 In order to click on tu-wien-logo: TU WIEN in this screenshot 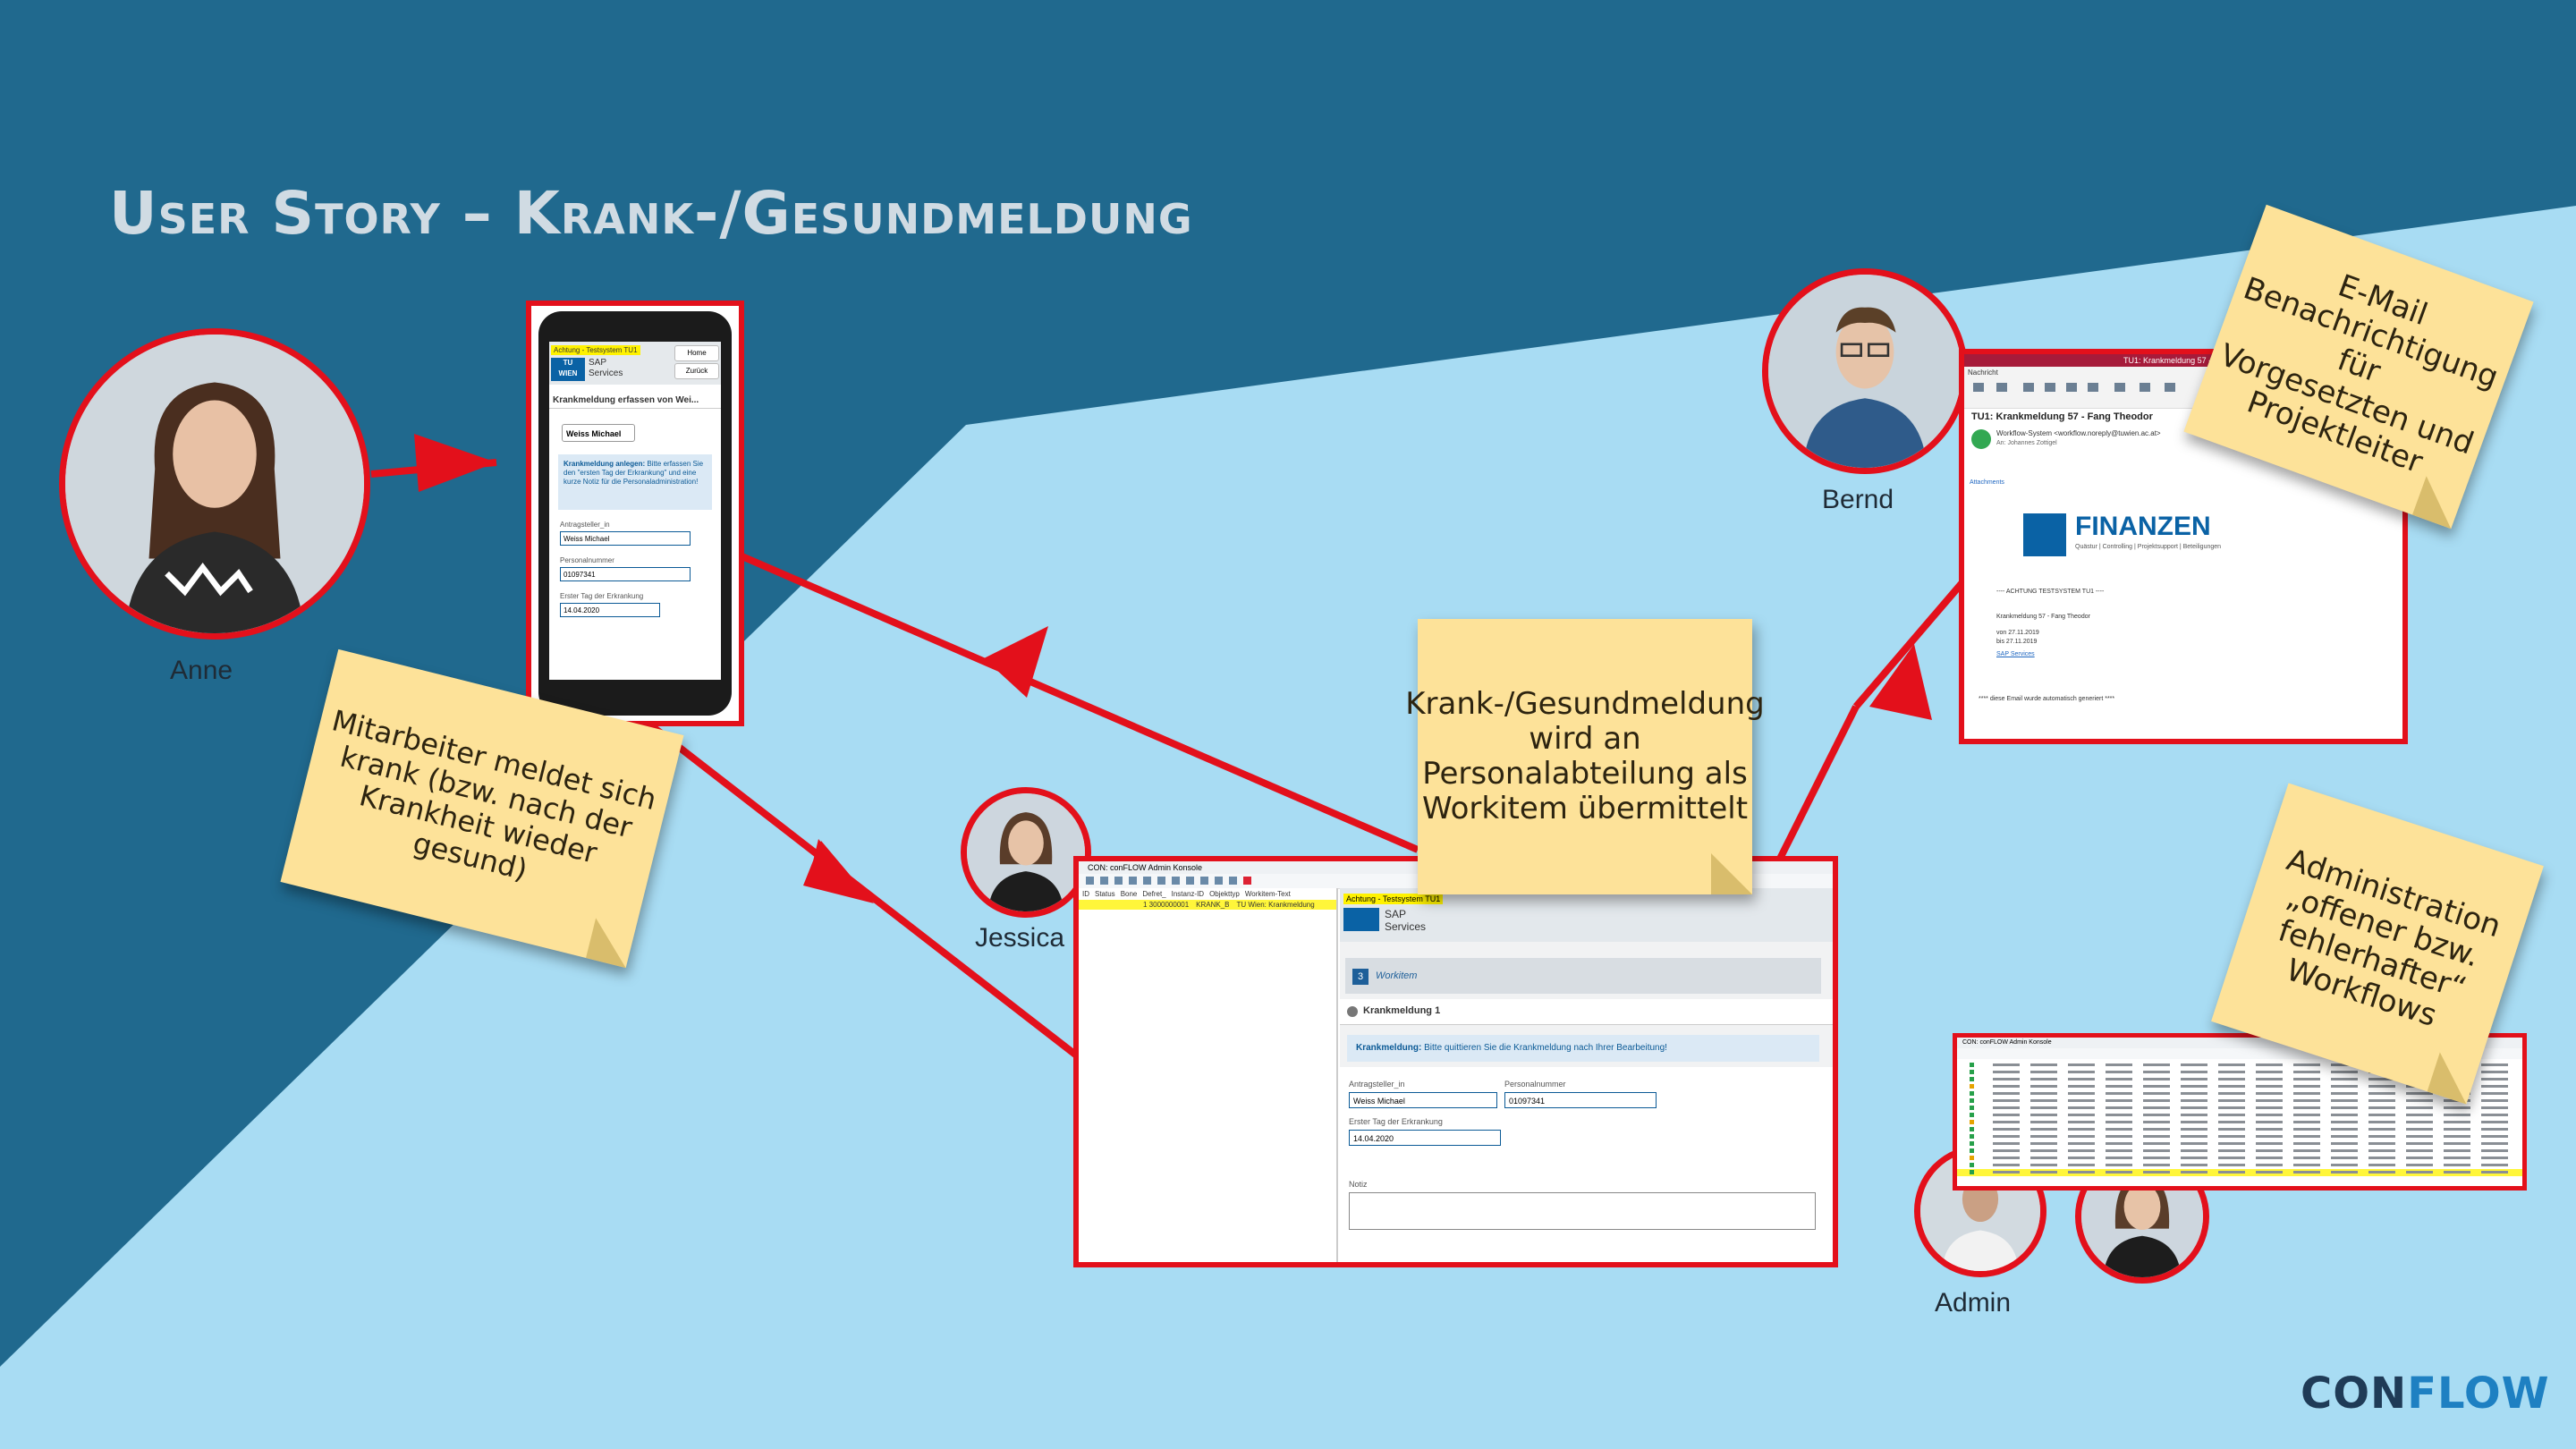, I will do `click(568, 369)`.